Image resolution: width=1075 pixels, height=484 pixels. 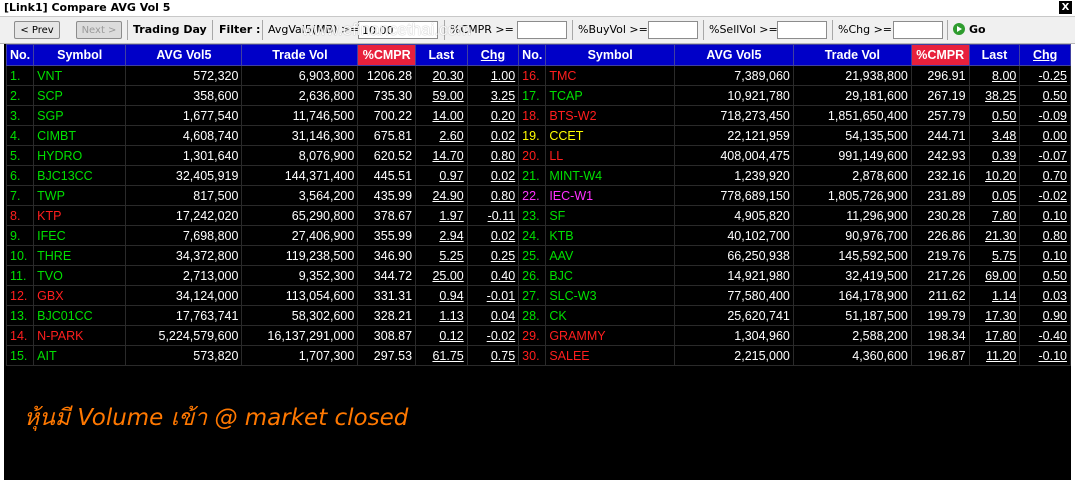 I want to click on last-price-cell: 0.39, so click(x=994, y=155).